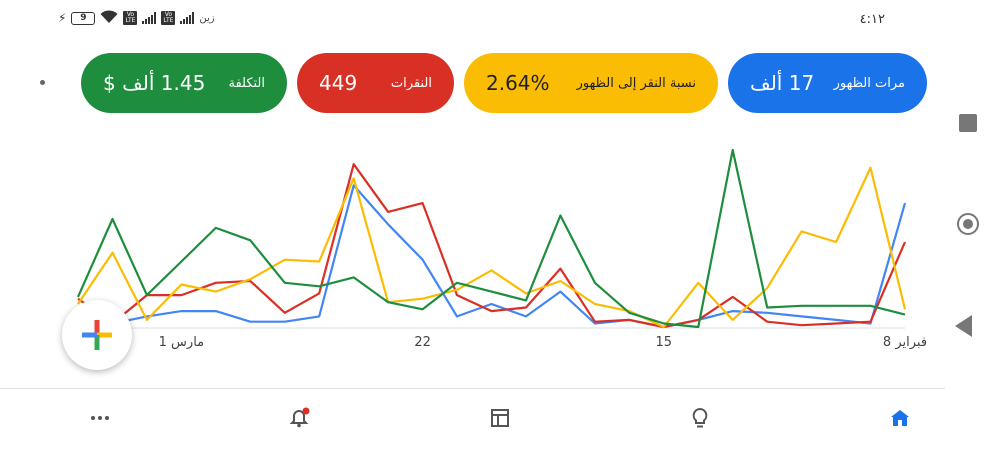  What do you see at coordinates (182, 342) in the screenshot?
I see `x-tick-label-3: مارس 1` at bounding box center [182, 342].